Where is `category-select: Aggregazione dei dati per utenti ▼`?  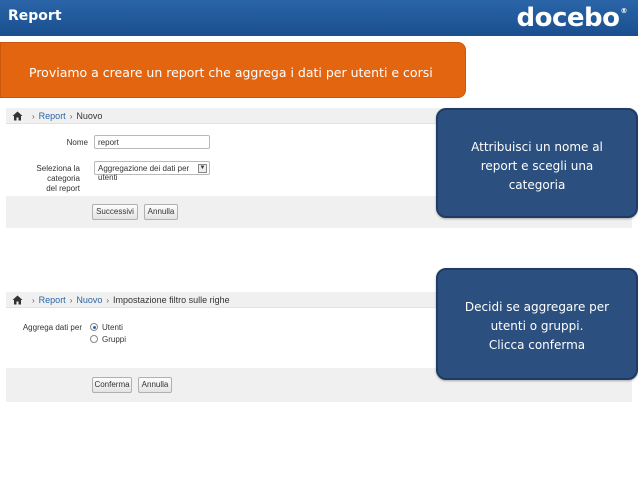
category-select: Aggregazione dei dati per utenti ▼ is located at coordinates (152, 171).